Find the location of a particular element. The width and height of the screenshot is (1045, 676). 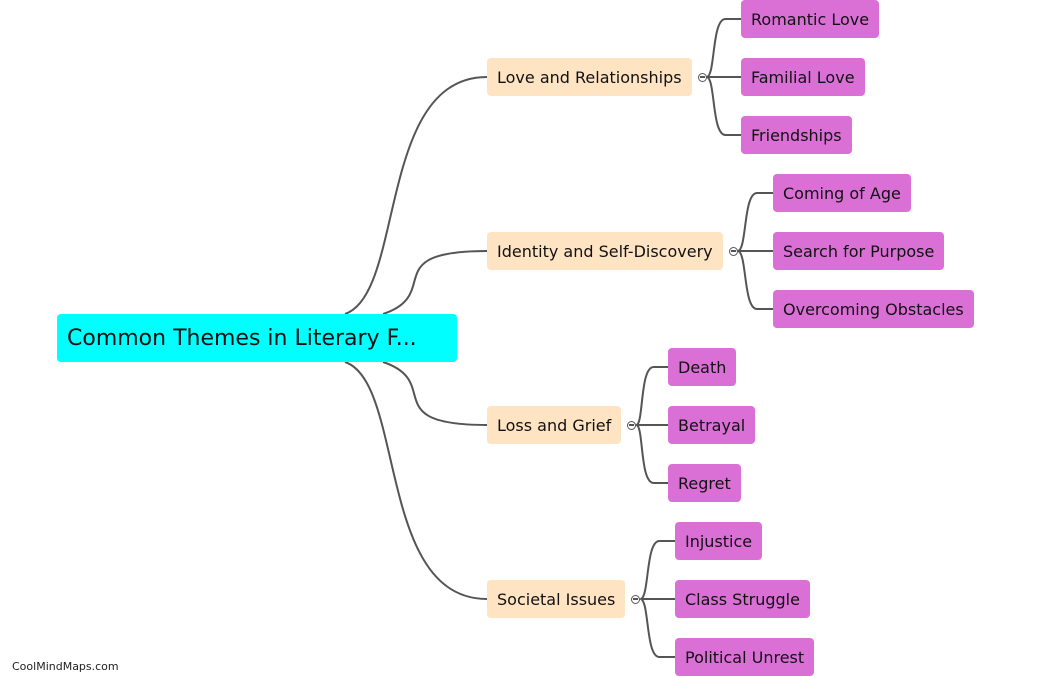

watermark: CoolMindMaps.com is located at coordinates (65, 666).